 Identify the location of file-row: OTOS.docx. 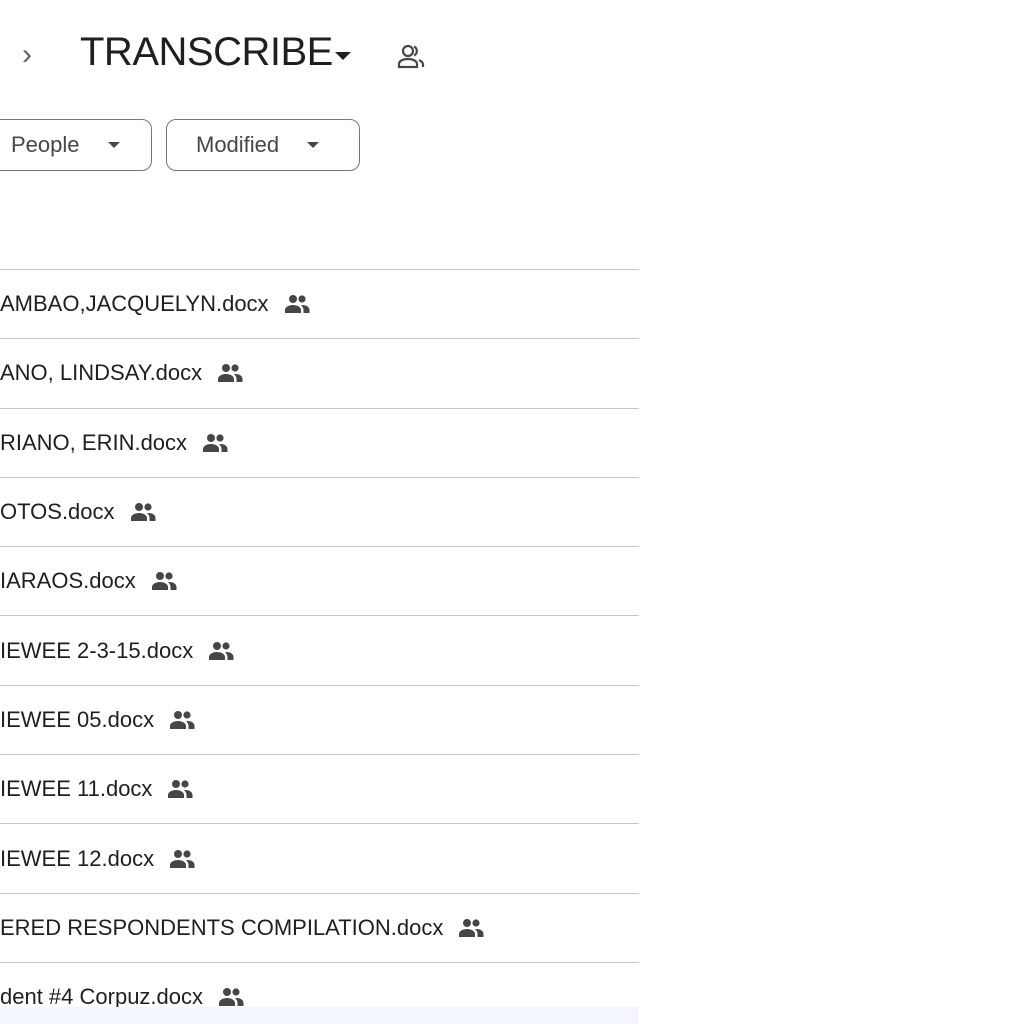
(319, 511).